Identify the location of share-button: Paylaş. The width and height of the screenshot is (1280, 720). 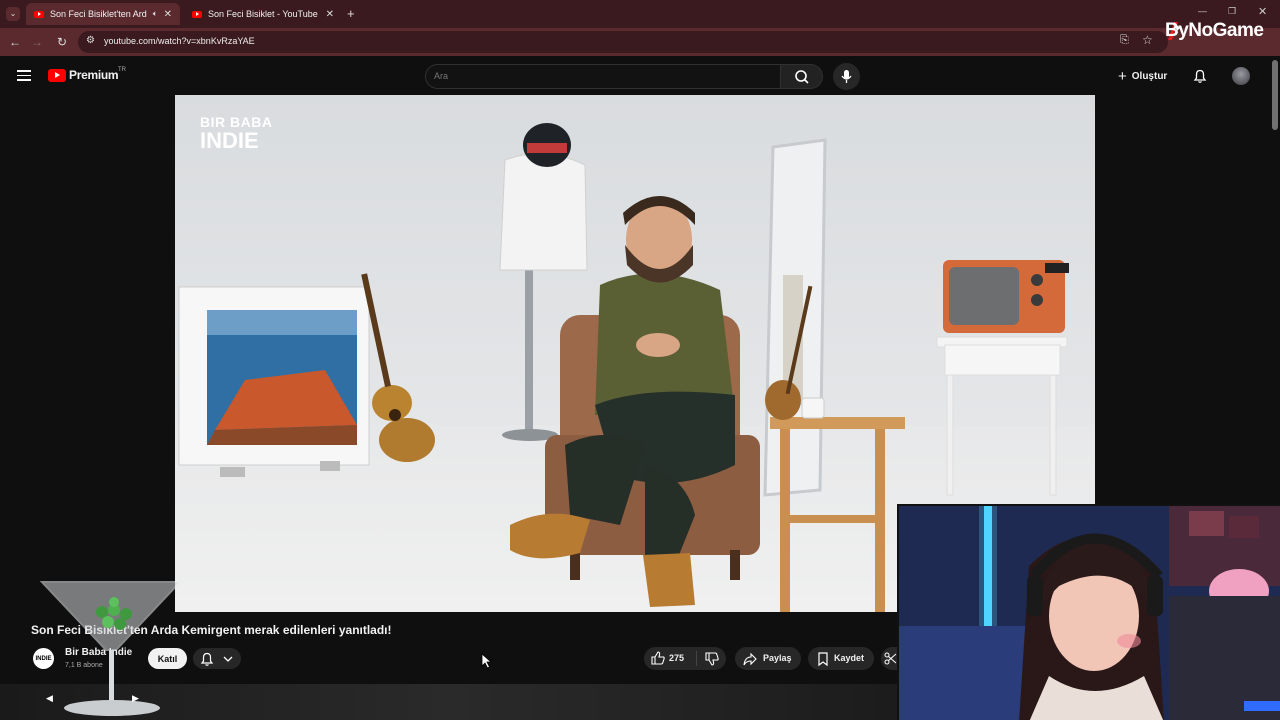
(768, 658).